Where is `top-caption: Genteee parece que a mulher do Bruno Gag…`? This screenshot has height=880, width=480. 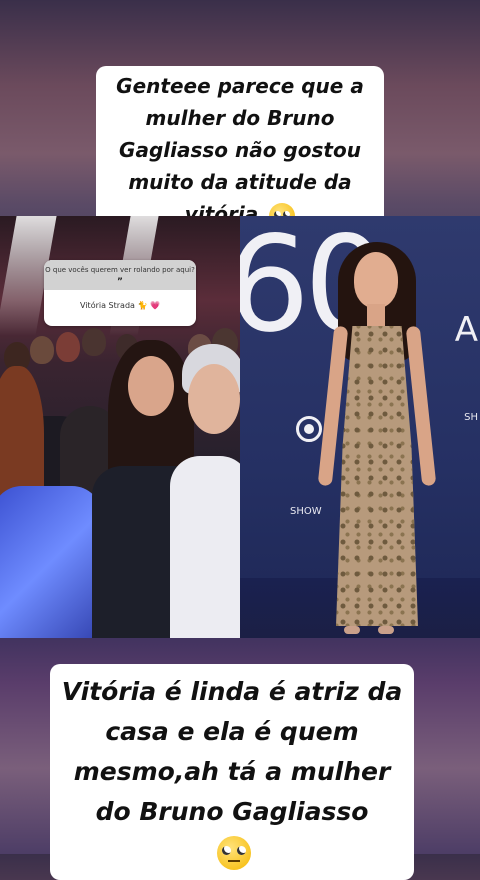 top-caption: Genteee parece que a mulher do Bruno Gag… is located at coordinates (240, 150).